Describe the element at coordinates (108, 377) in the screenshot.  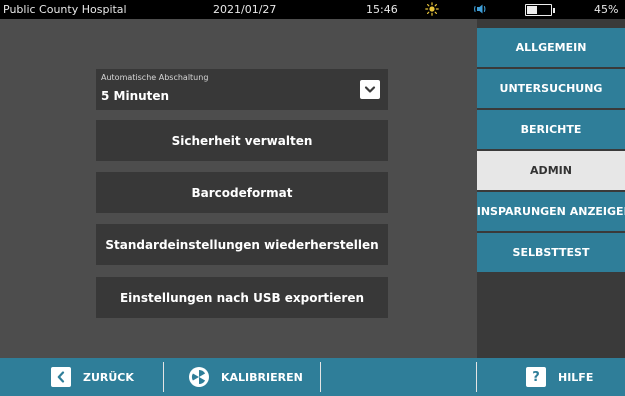
I see `back-label: ZURÜCK` at that location.